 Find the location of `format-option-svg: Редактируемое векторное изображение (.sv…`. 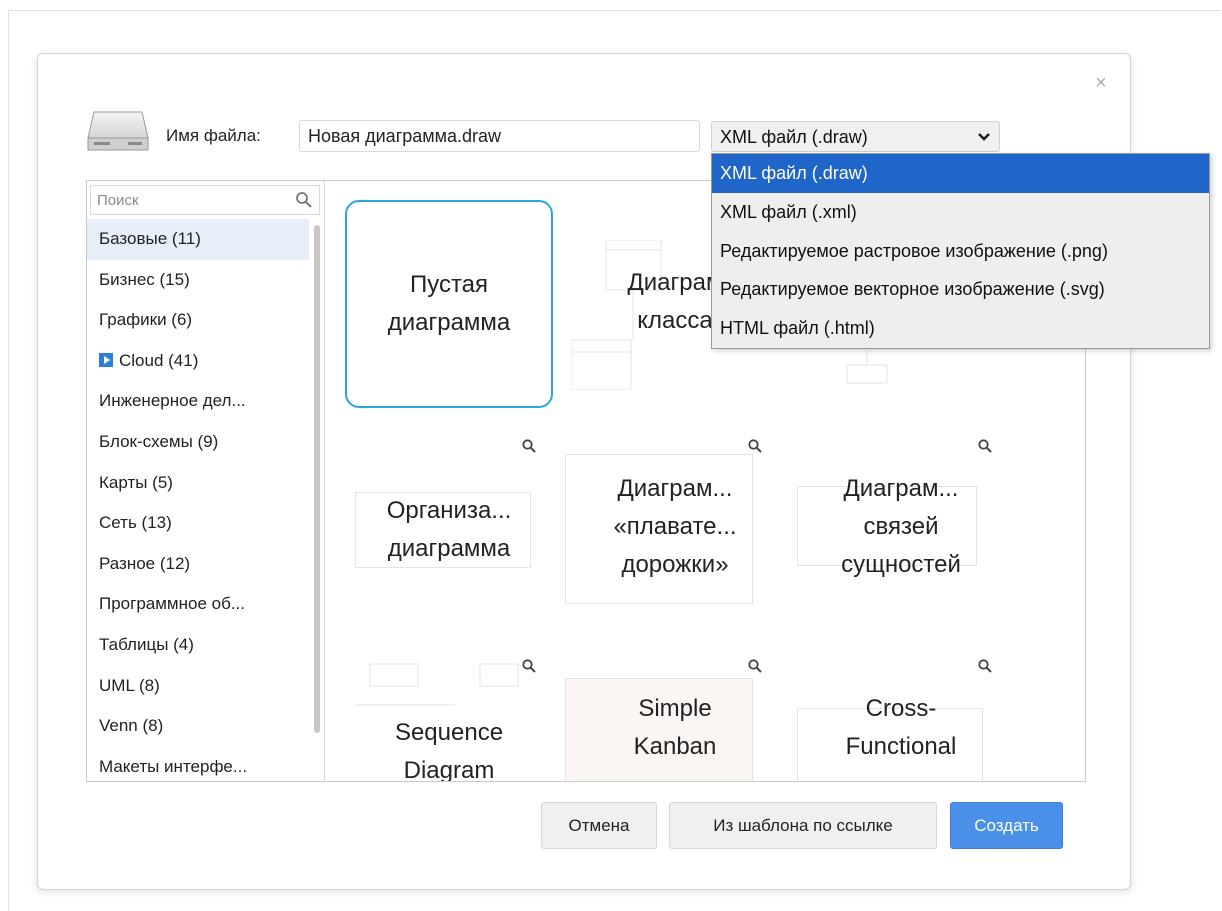

format-option-svg: Редактируемое векторное изображение (.sv… is located at coordinates (960, 289).